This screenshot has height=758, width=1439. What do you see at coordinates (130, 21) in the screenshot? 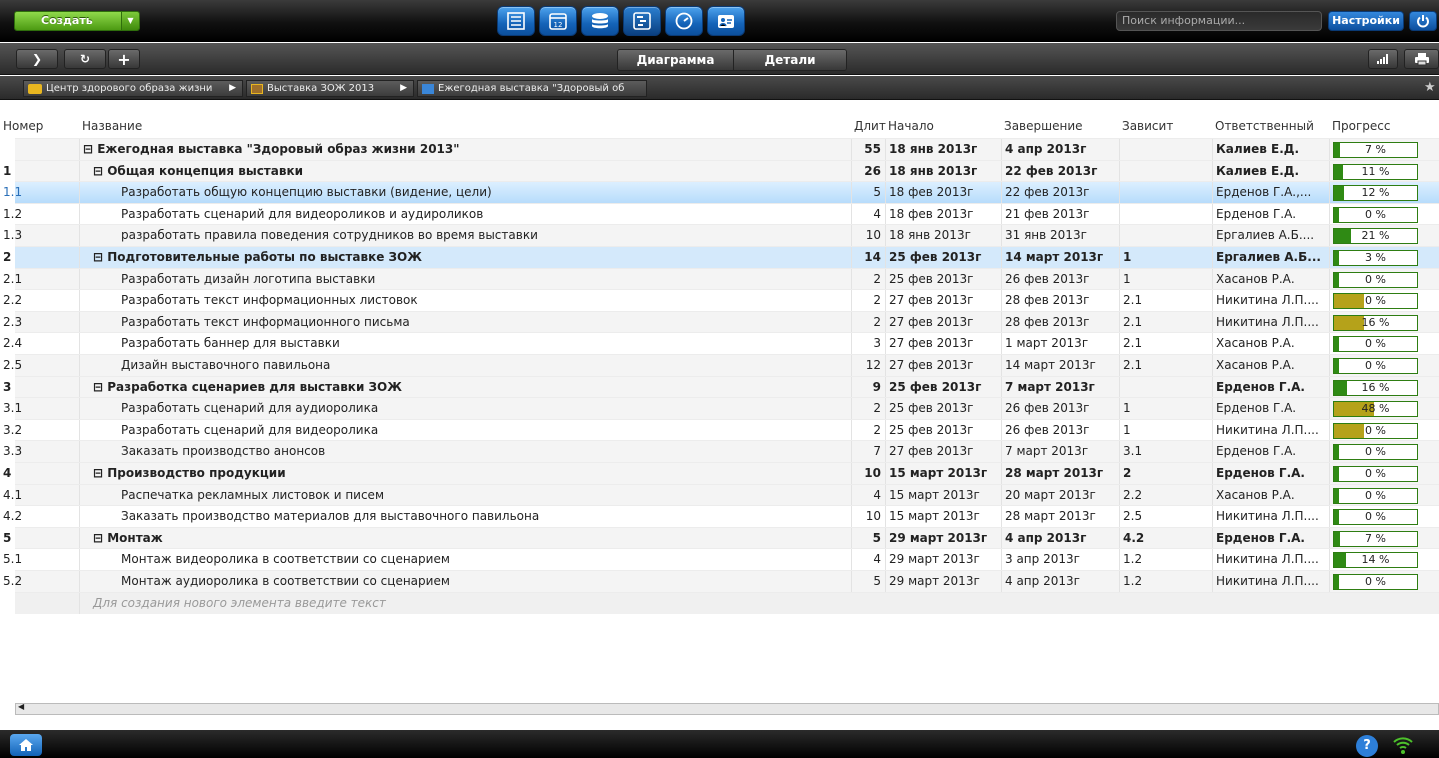
I see `chevron-down-icon: ▼` at bounding box center [130, 21].